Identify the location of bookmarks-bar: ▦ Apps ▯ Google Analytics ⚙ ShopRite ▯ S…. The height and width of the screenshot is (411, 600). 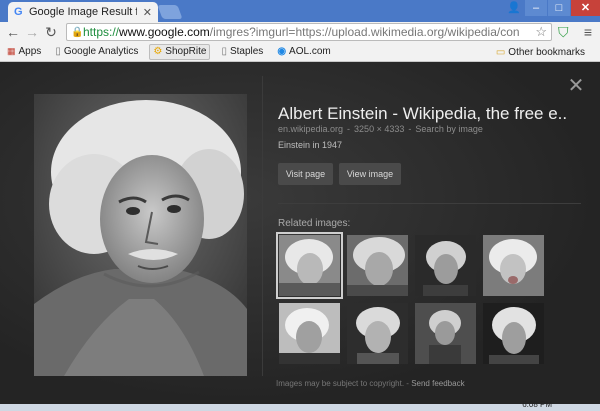
(300, 52).